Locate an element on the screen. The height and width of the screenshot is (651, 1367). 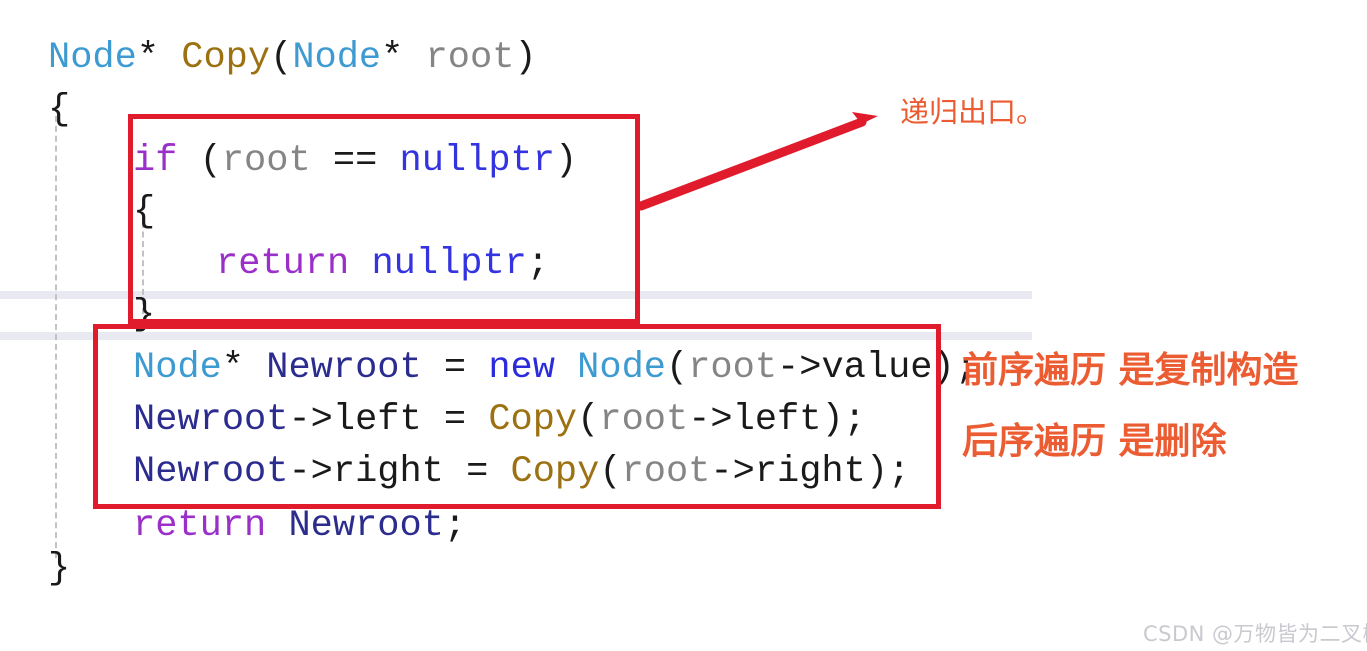
code-token: ( is located at coordinates (281, 58).